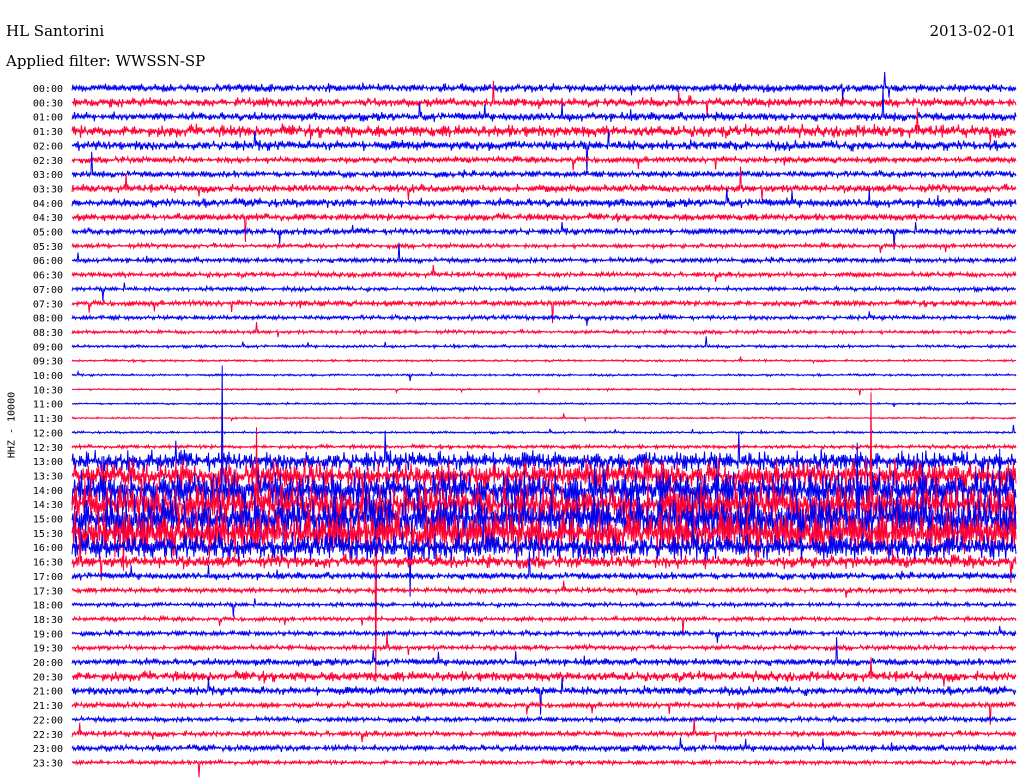  What do you see at coordinates (48, 606) in the screenshot?
I see `time-tick-1800: 18:00` at bounding box center [48, 606].